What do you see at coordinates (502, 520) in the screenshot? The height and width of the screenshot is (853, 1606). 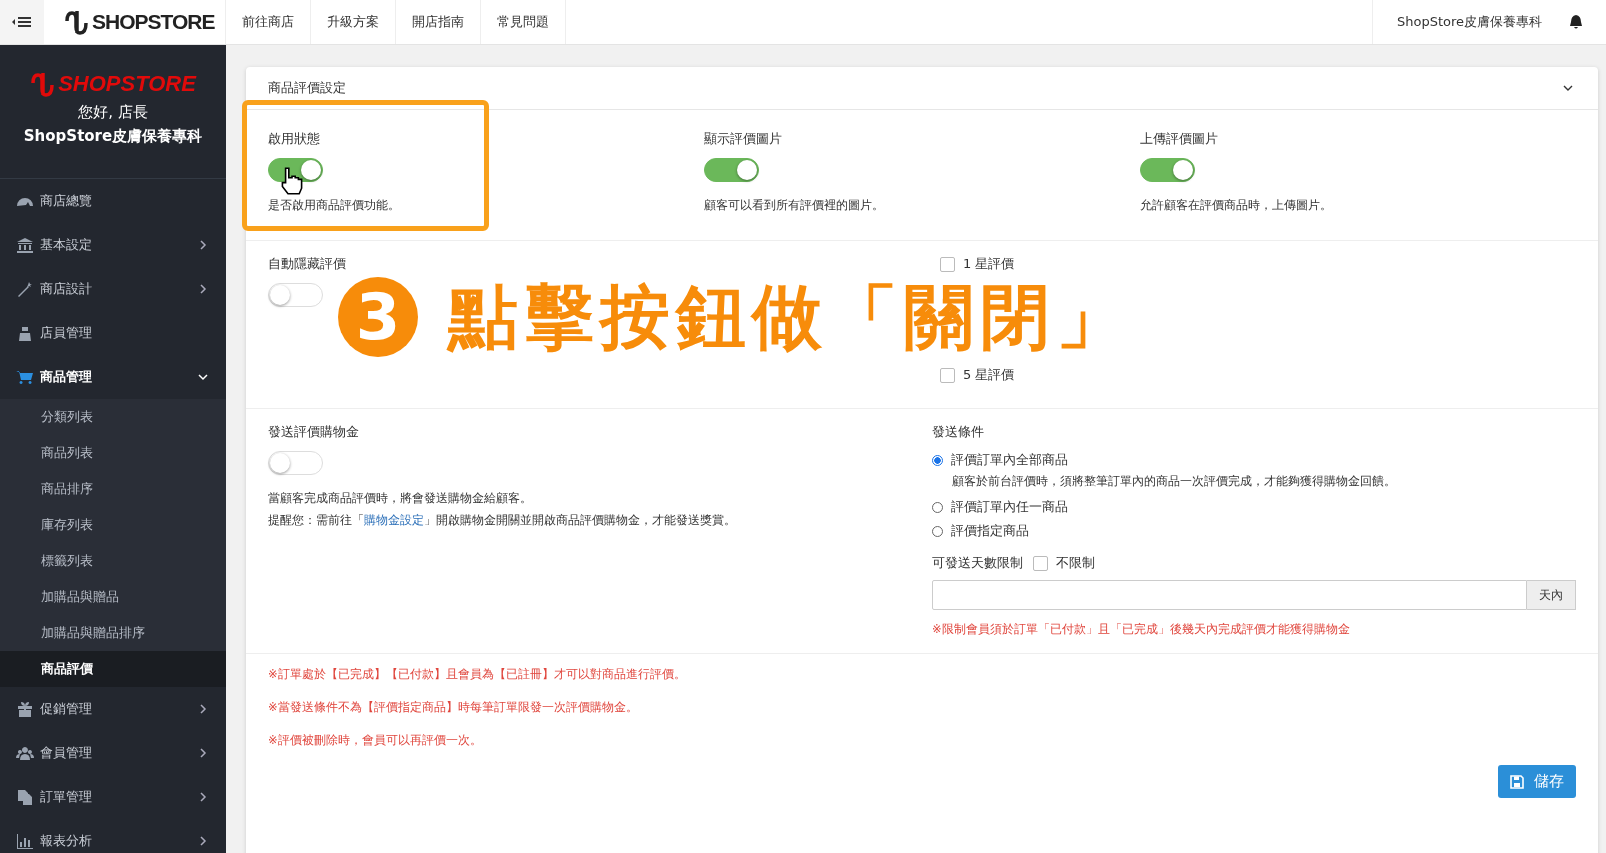 I see `reminder-text: 提醒您：需前往「購物金設定」開啟購物金開關並開啟商品評價購物金，才能發送獎賞。` at bounding box center [502, 520].